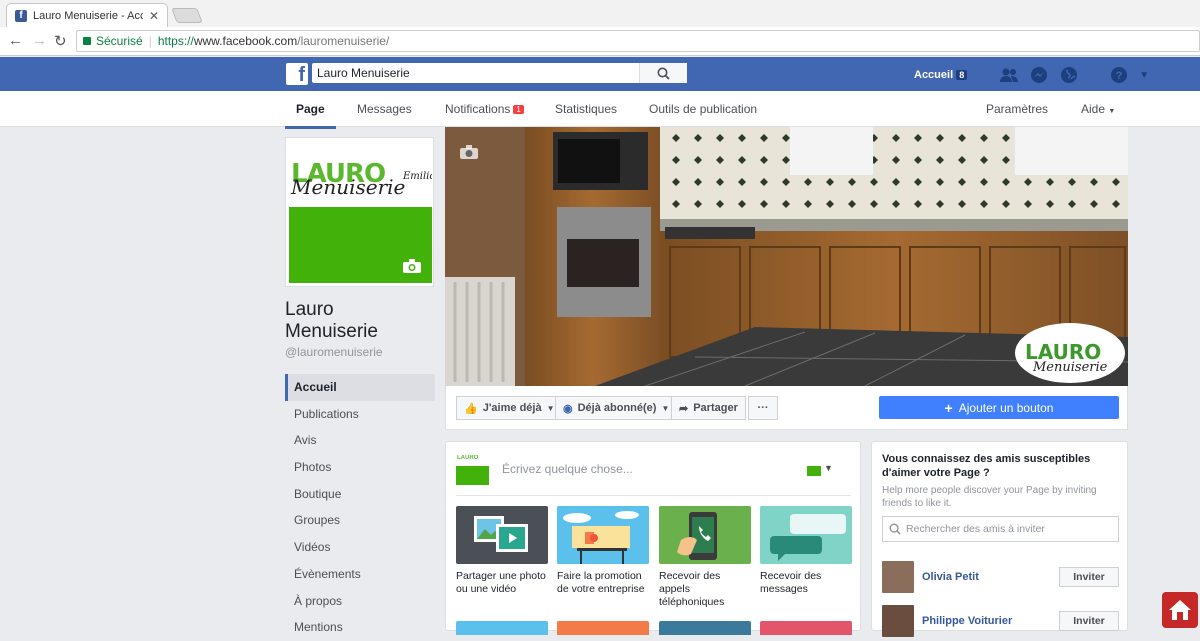 This screenshot has height=641, width=1200. I want to click on card-share-photo: Partager une photo ou une vidéo, so click(502, 551).